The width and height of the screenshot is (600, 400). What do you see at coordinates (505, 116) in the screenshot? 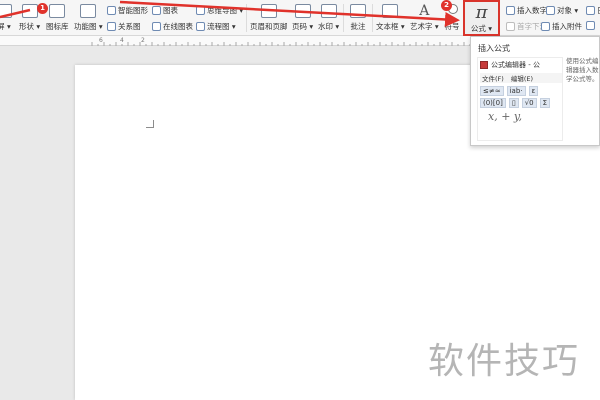
I see `editor-formula: x, + y,` at bounding box center [505, 116].